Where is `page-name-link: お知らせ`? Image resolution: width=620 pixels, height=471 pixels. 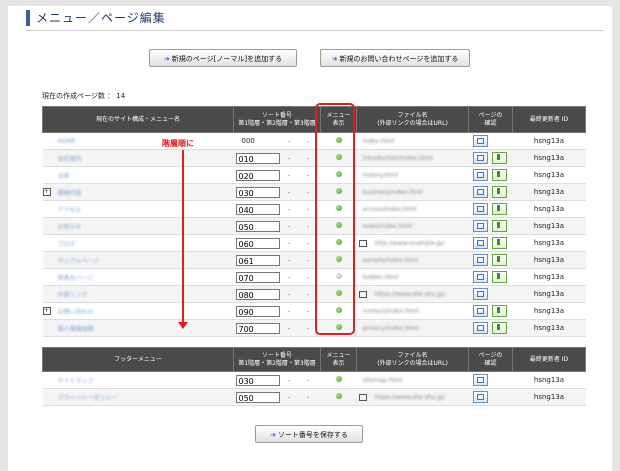
page-name-link: お知らせ is located at coordinates (70, 227).